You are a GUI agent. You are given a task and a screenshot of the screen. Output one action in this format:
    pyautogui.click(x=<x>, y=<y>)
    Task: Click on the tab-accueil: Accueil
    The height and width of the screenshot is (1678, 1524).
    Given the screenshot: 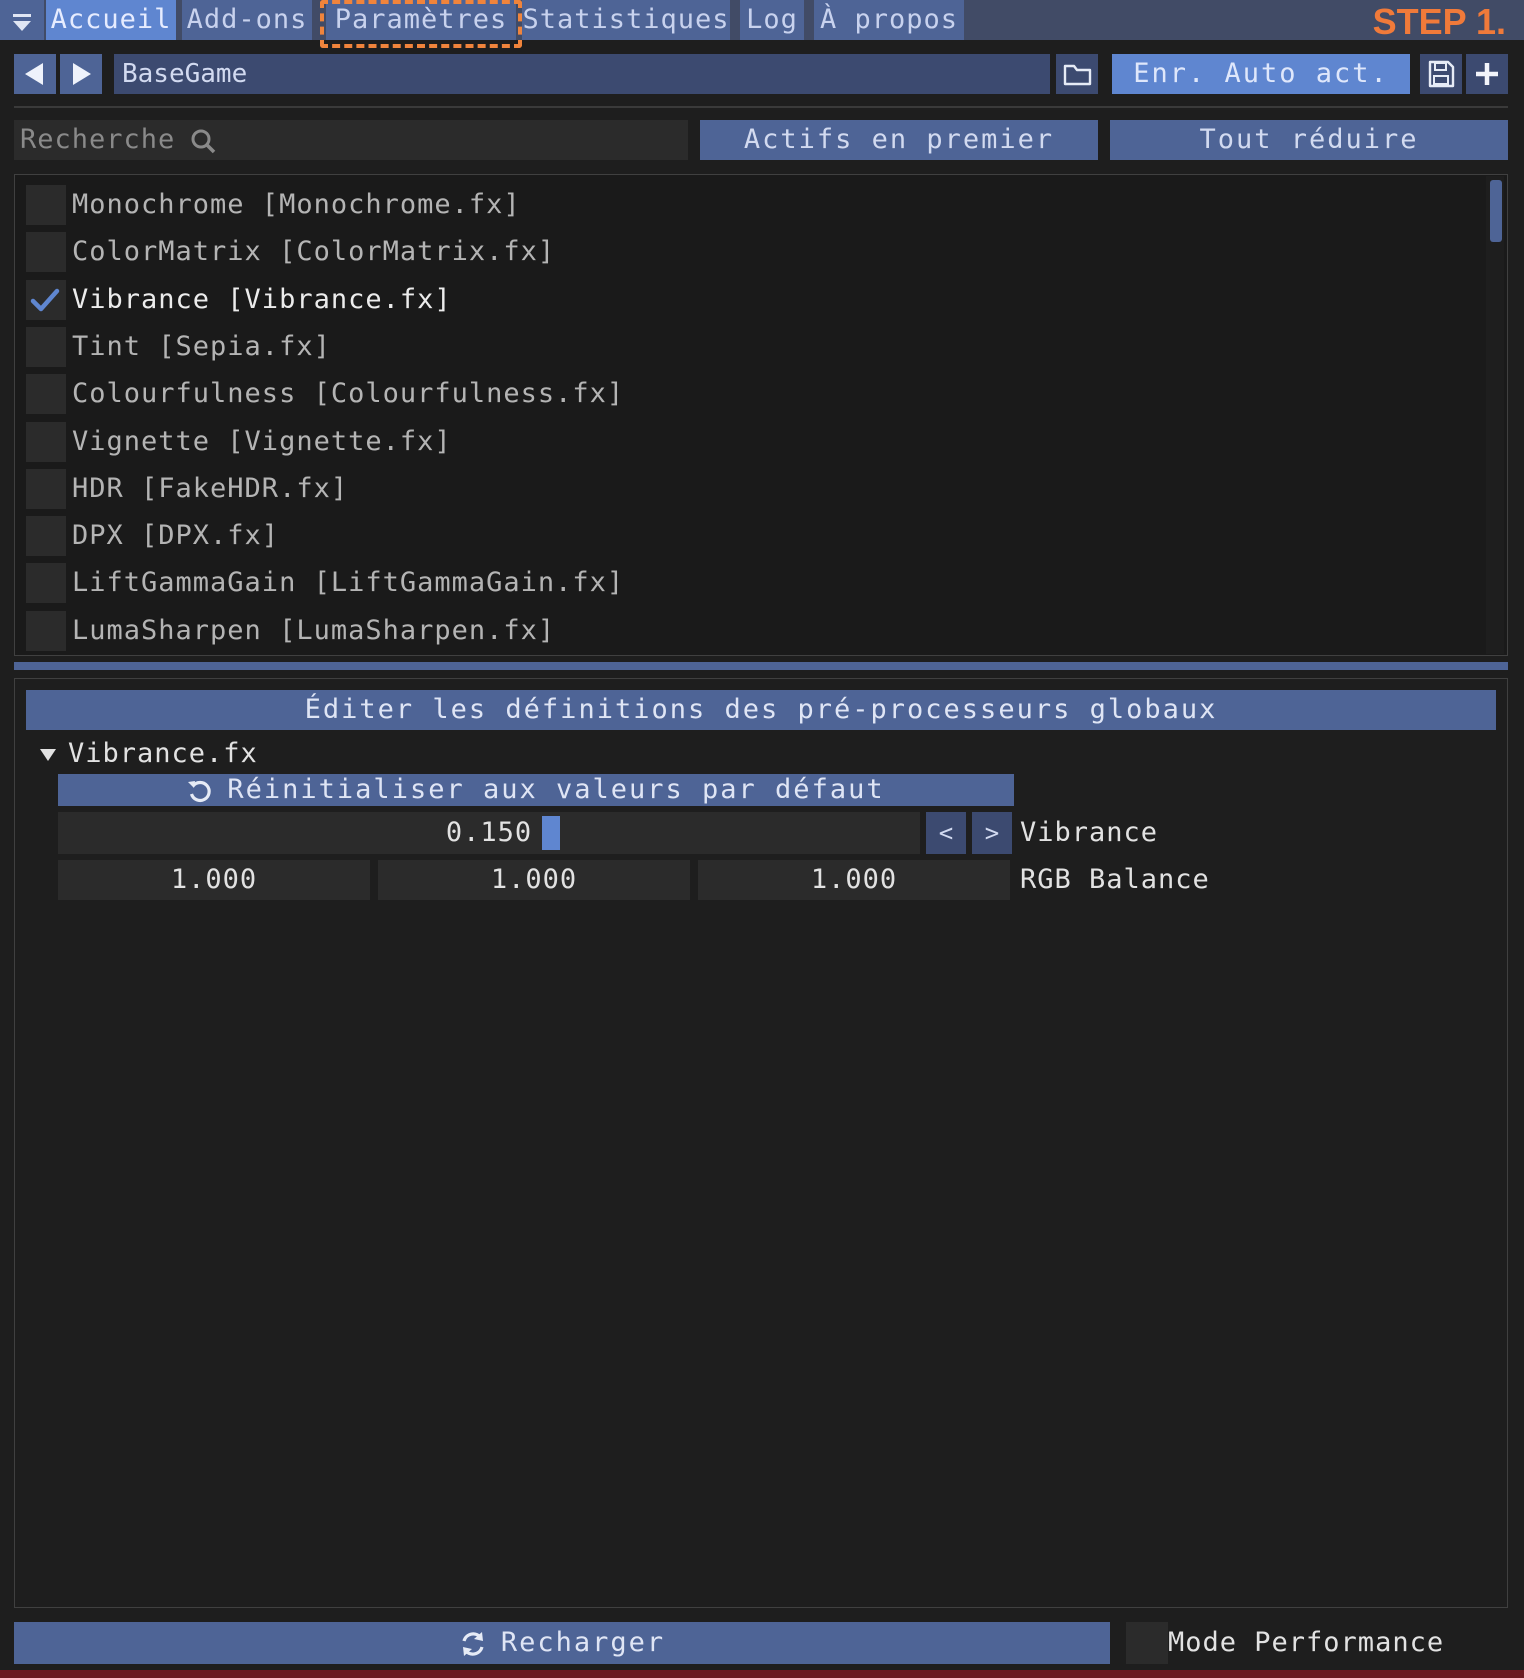 What is the action you would take?
    pyautogui.click(x=111, y=20)
    